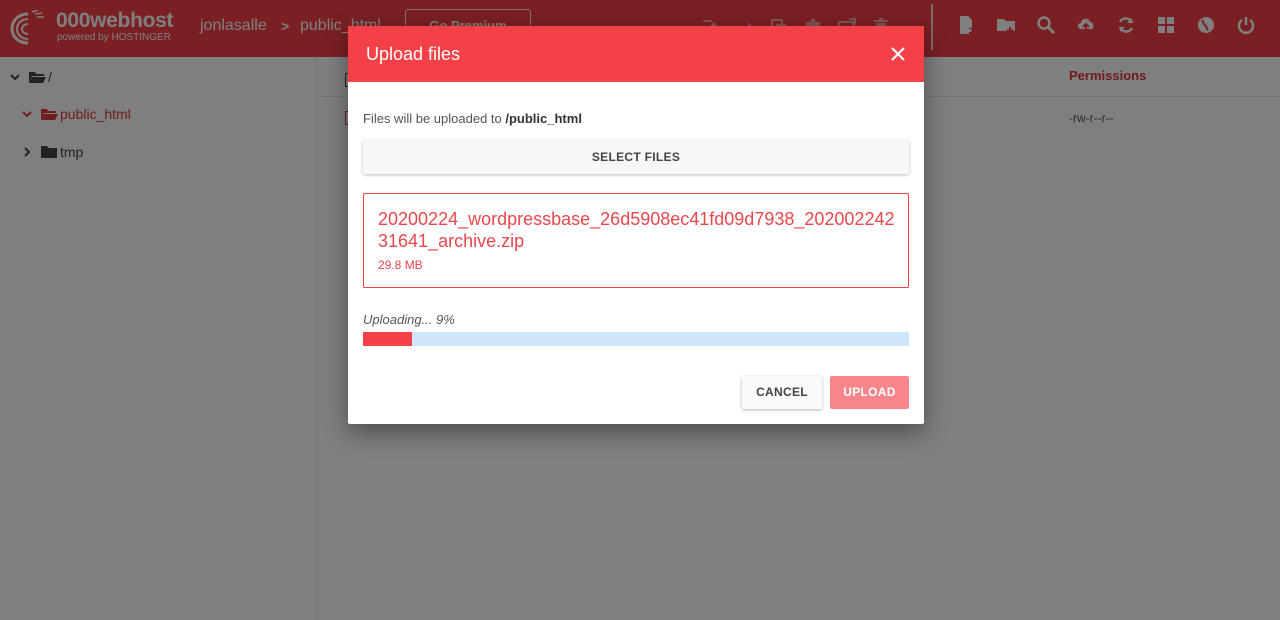  Describe the element at coordinates (543, 118) in the screenshot. I see `upload-destination-path: /public_html` at that location.